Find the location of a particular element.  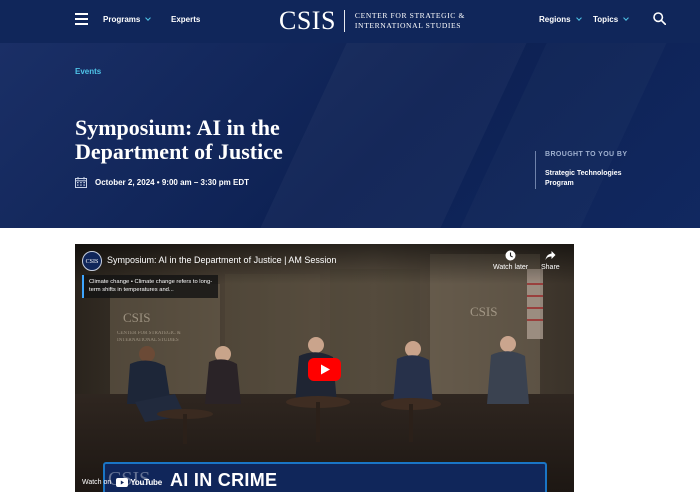

backdrop-line-1: CENTER FOR STRATEGIC & is located at coordinates (149, 333).